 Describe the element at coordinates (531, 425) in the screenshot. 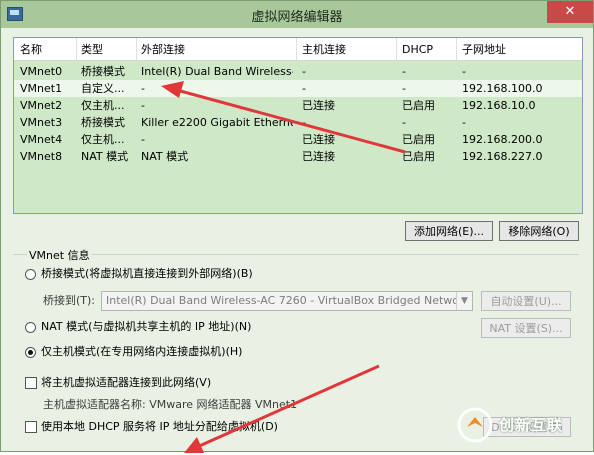

I see `watermark-text: 创新互联` at that location.